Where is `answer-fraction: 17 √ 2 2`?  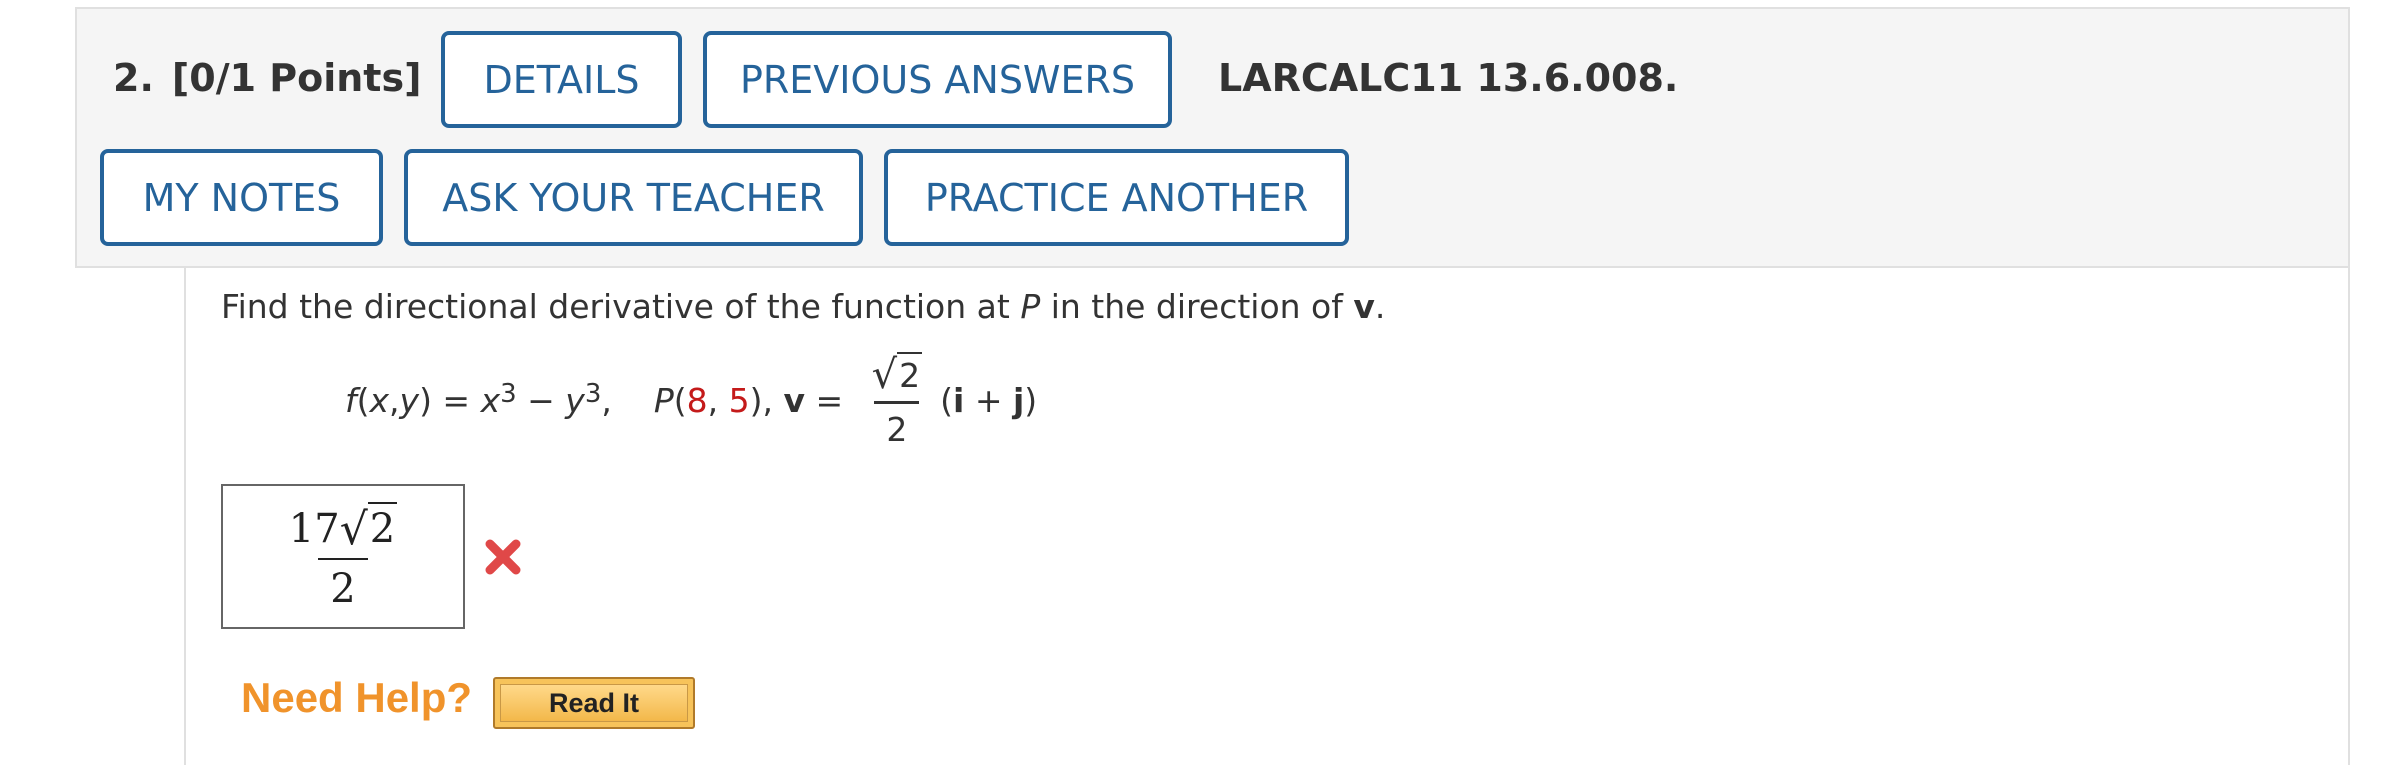
answer-fraction: 17 √ 2 2 is located at coordinates (343, 556).